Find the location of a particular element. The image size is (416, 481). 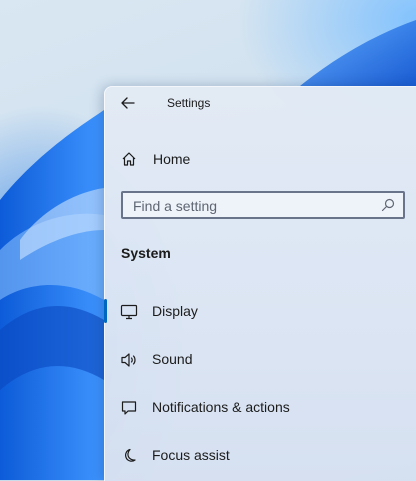

title-bar: Settings is located at coordinates (260, 103).